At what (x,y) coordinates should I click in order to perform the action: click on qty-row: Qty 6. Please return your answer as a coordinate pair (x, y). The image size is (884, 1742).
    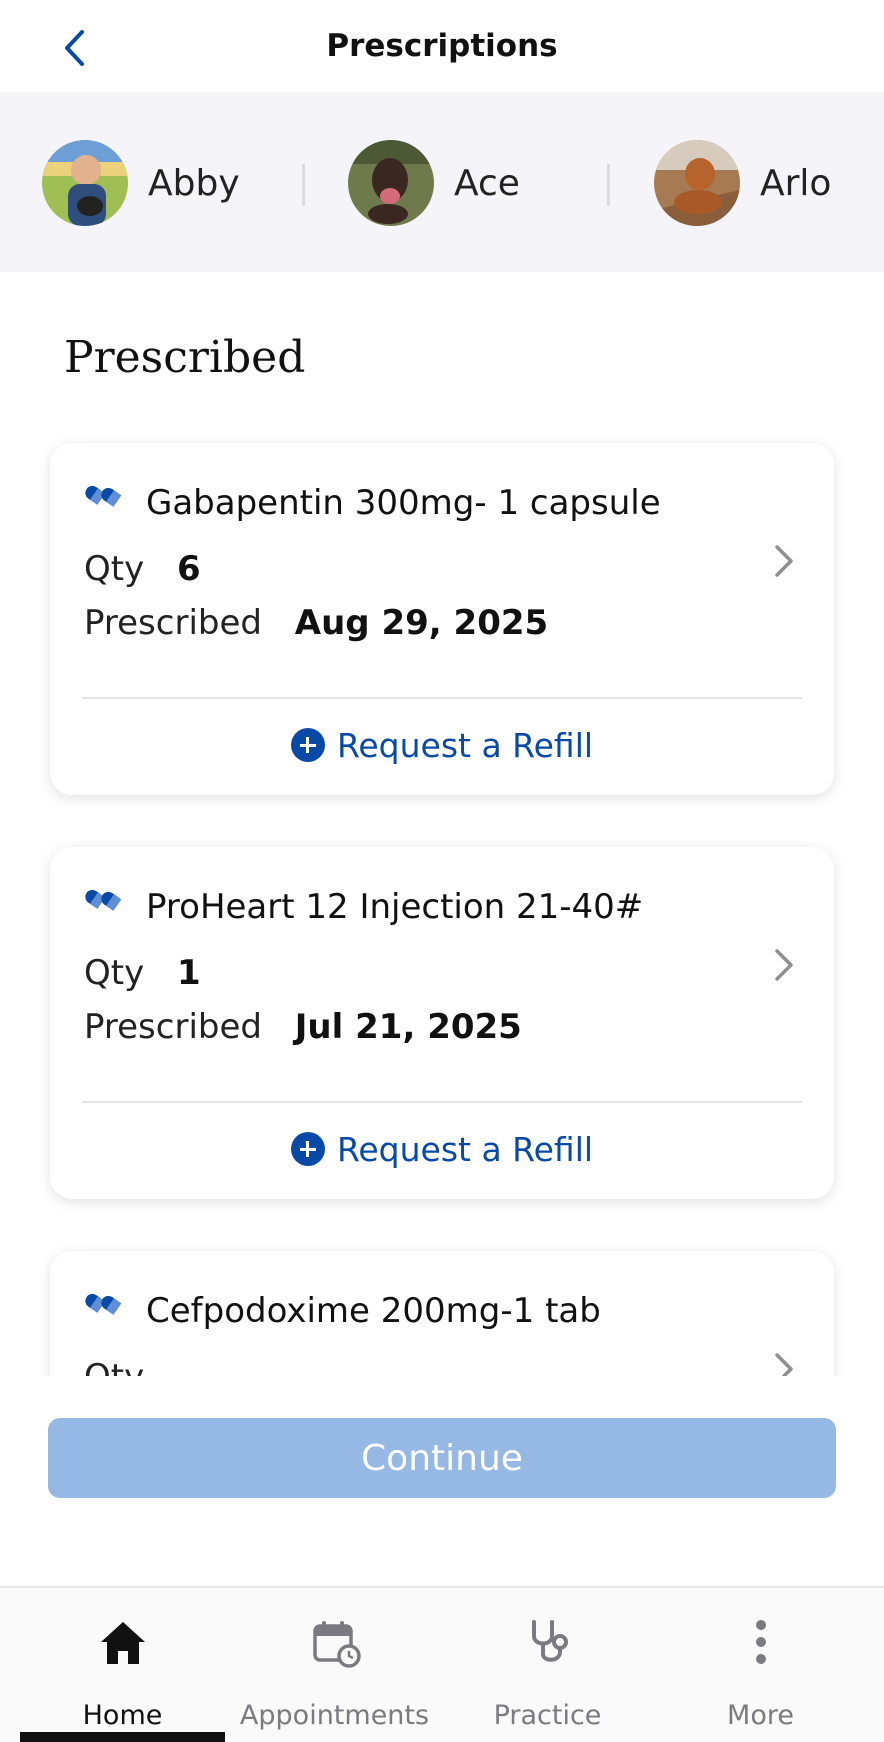
    Looking at the image, I should click on (142, 569).